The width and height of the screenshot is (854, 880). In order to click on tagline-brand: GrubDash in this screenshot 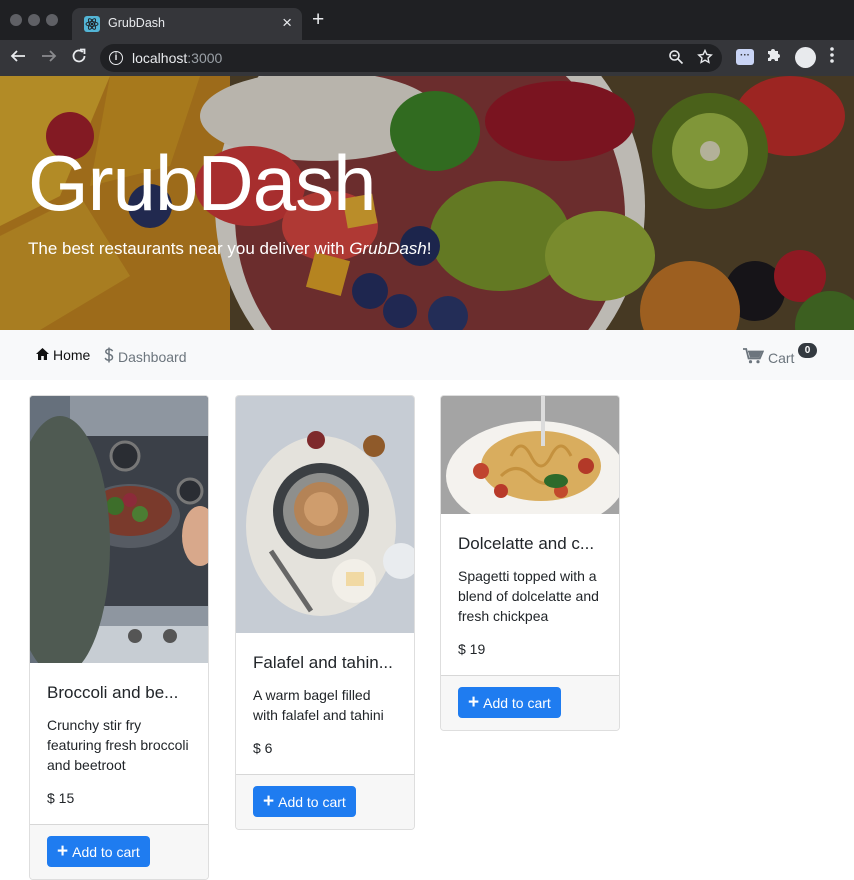, I will do `click(388, 248)`.